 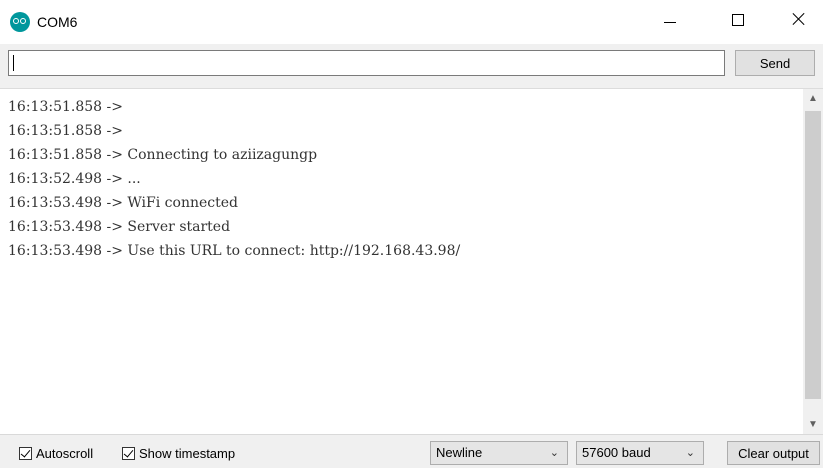 What do you see at coordinates (459, 452) in the screenshot?
I see `line-ending-value: Newline` at bounding box center [459, 452].